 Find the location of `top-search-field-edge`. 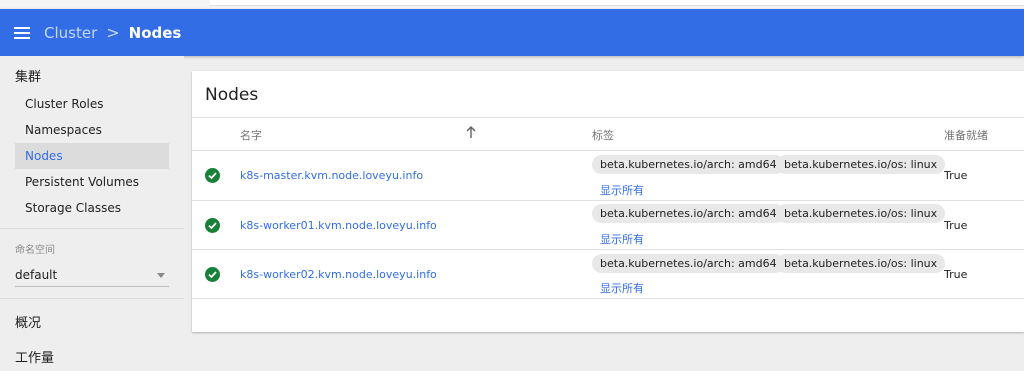

top-search-field-edge is located at coordinates (617, 3).